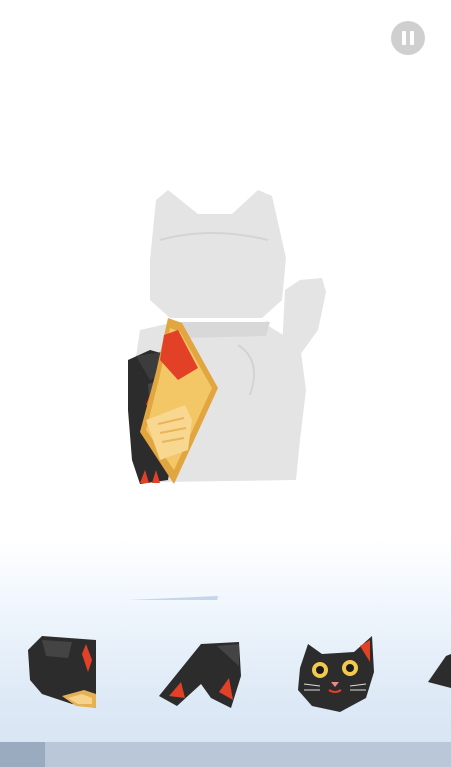 The image size is (451, 767). Describe the element at coordinates (412, 38) in the screenshot. I see `pause-icon-bar` at that location.